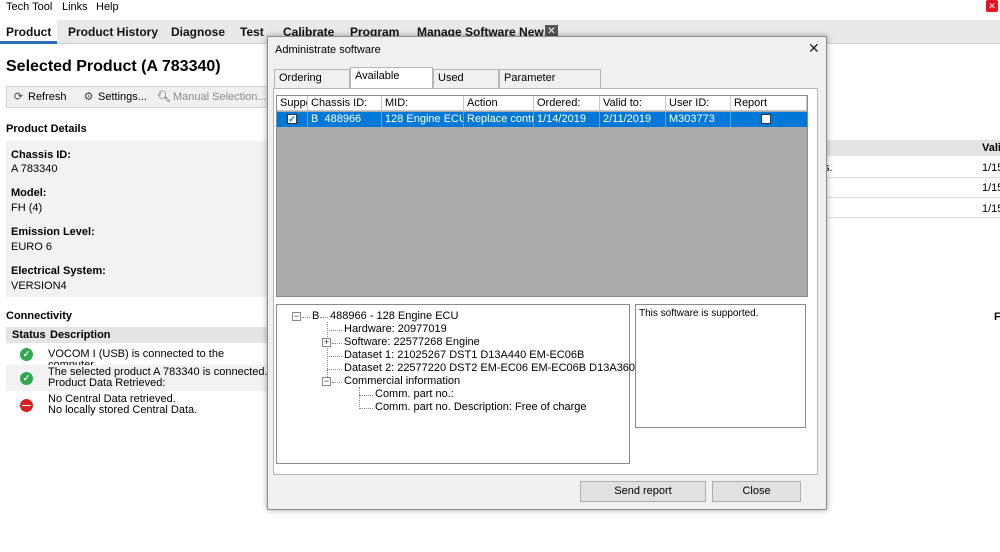 Image resolution: width=1000 pixels, height=552 pixels. What do you see at coordinates (29, 32) in the screenshot?
I see `tab-product: Product` at bounding box center [29, 32].